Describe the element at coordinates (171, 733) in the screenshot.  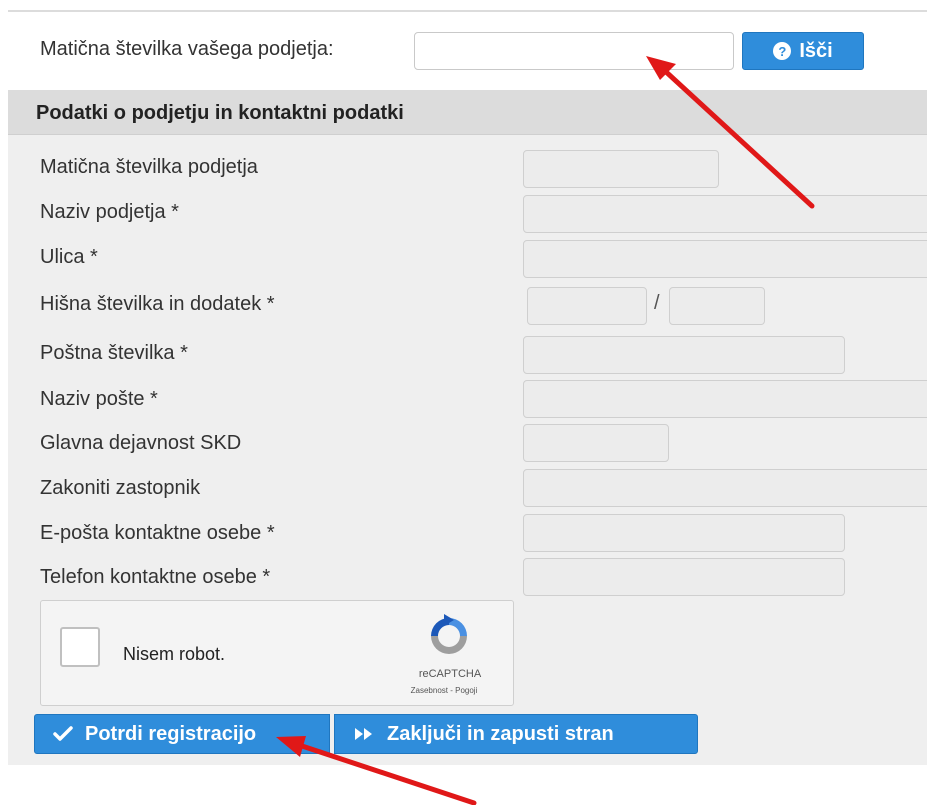
I see `confirm-registration-label: Potrdi registracijo` at that location.